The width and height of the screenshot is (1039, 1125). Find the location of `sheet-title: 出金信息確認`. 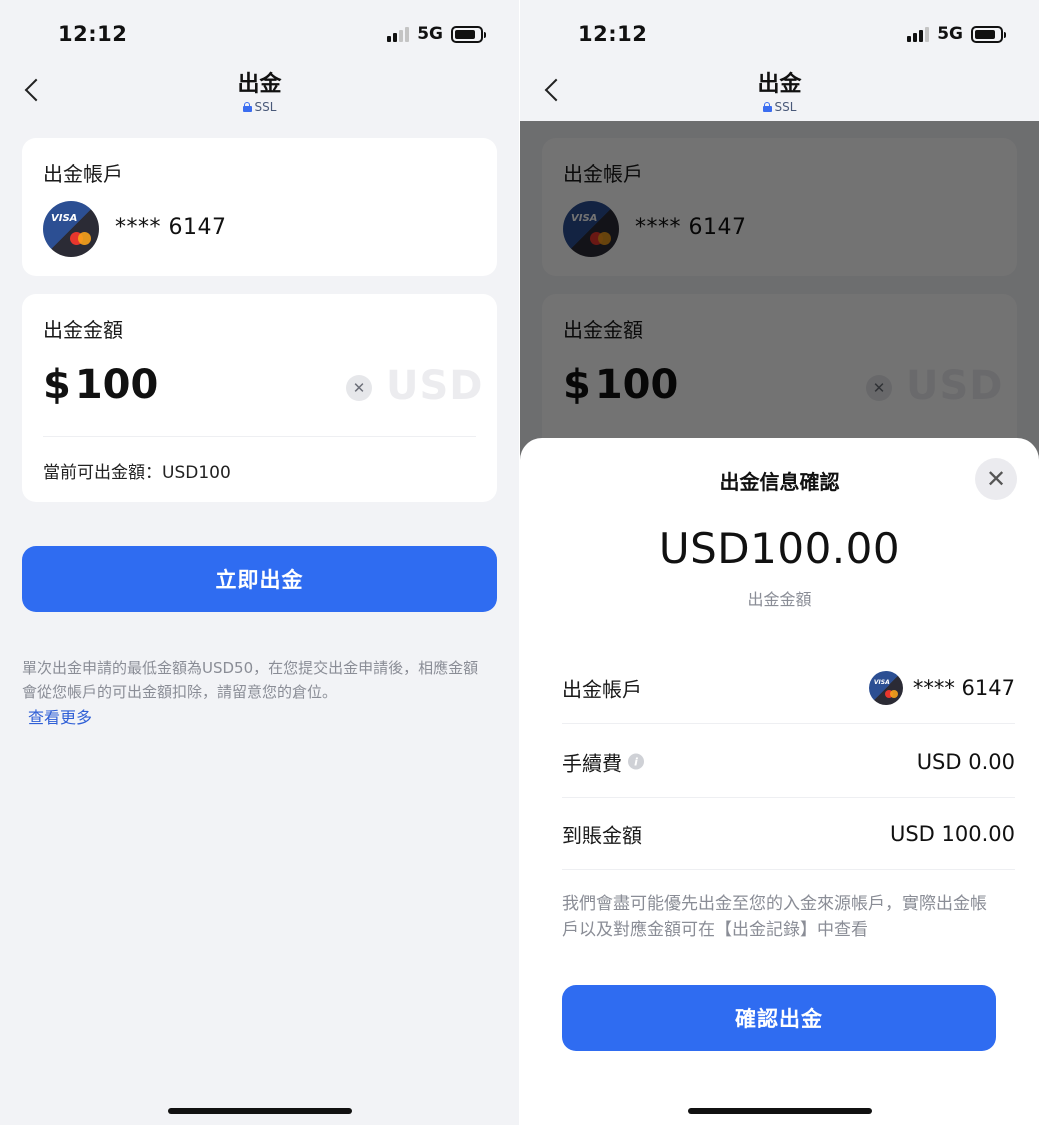

sheet-title: 出金信息確認 is located at coordinates (779, 482).